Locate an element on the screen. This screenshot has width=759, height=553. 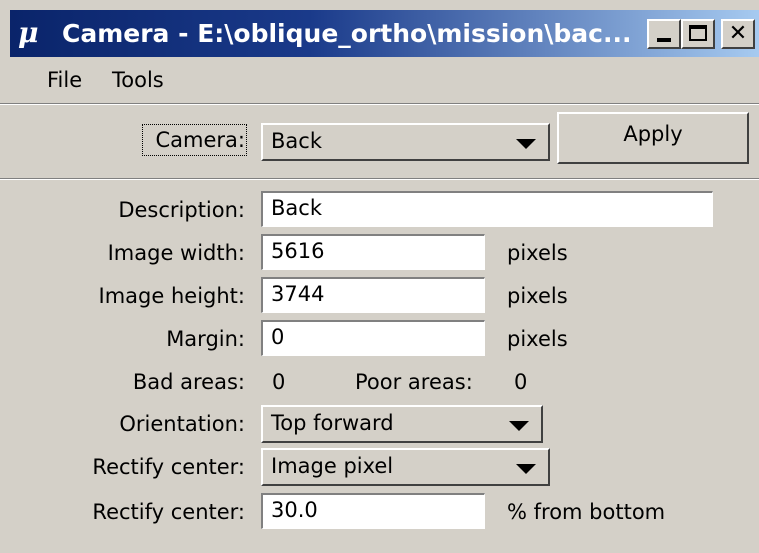
poor-areas-label: Poor areas: is located at coordinates (414, 382).